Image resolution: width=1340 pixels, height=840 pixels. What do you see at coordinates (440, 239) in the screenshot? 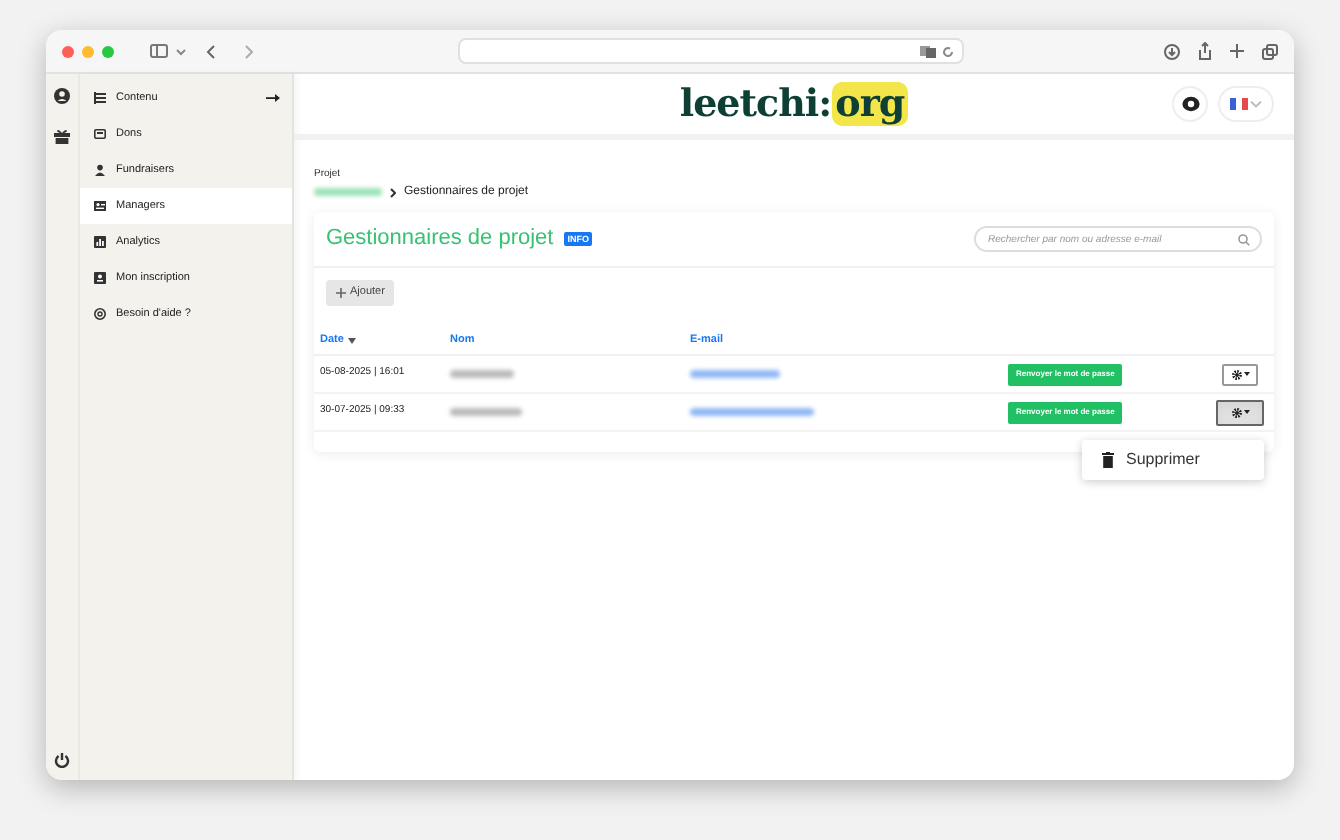
I see `card-title: Gestionnaires de projet` at bounding box center [440, 239].